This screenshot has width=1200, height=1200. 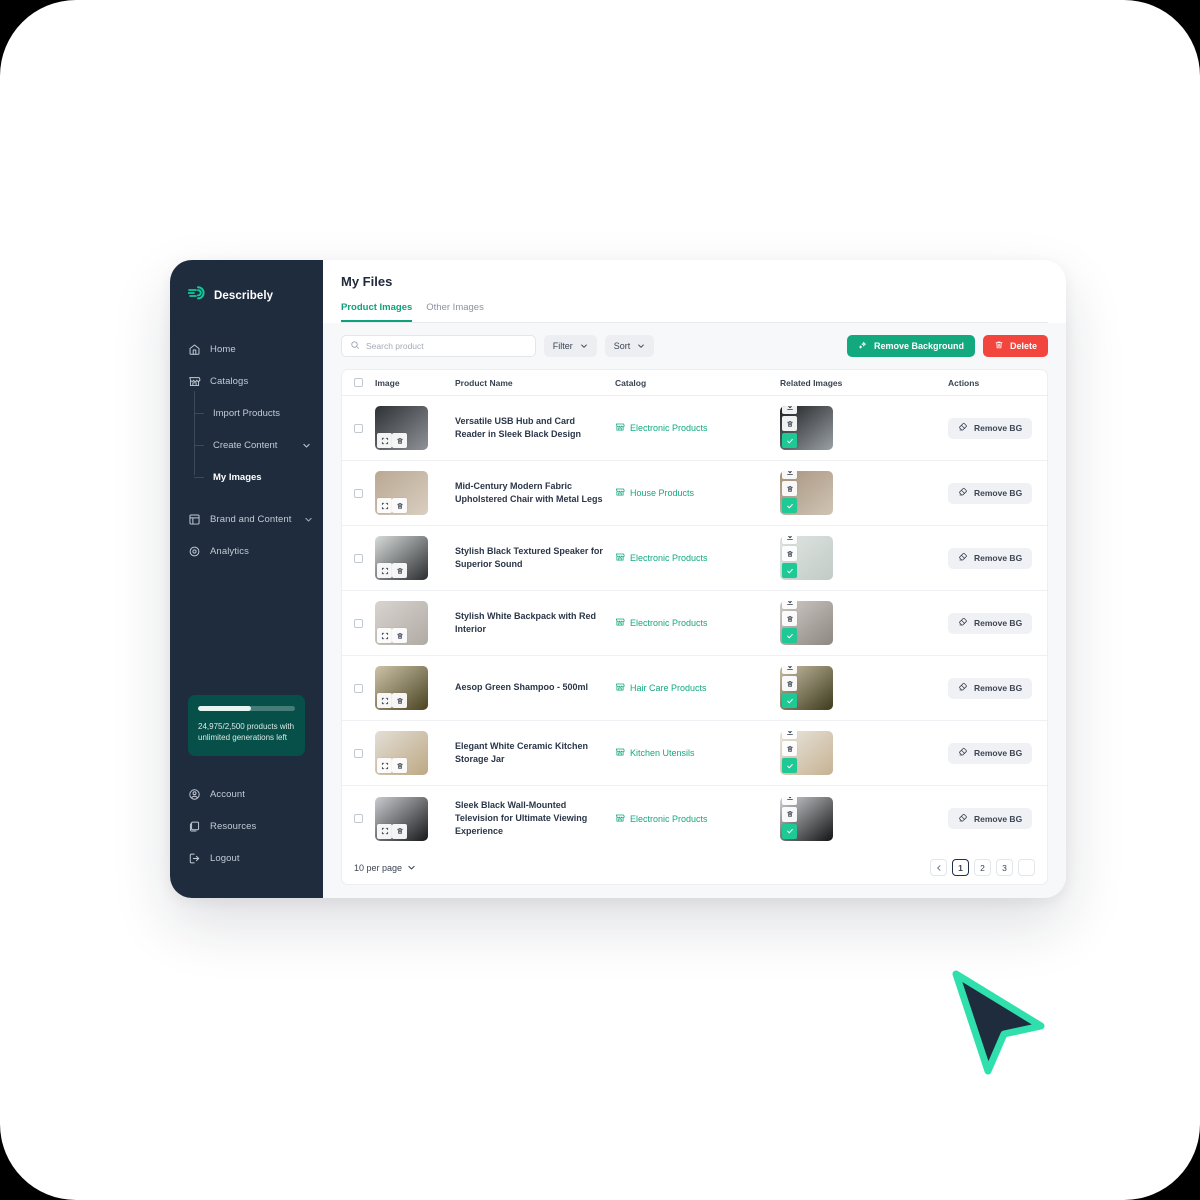 I want to click on sidebar-item-resources: Resources, so click(x=246, y=826).